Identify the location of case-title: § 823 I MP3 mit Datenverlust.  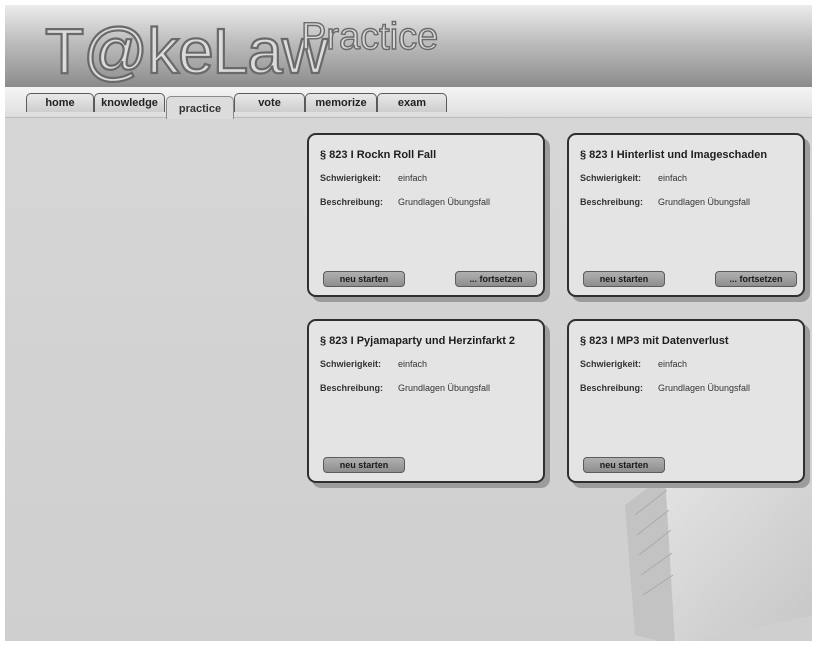
(654, 341).